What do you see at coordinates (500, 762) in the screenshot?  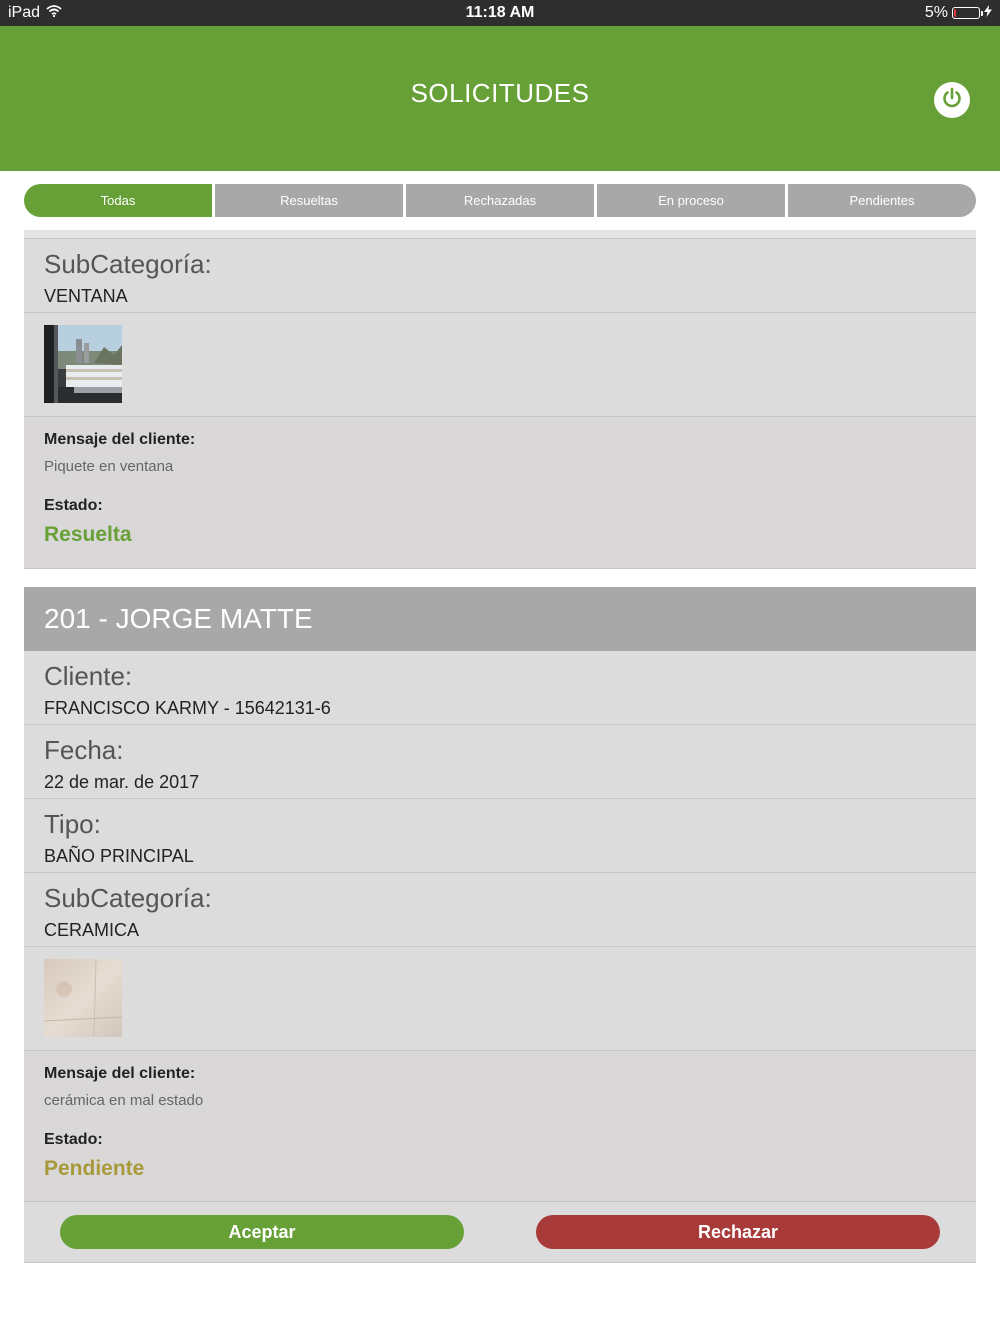 I see `date-field: Fecha: 22 de mar. de 2017` at bounding box center [500, 762].